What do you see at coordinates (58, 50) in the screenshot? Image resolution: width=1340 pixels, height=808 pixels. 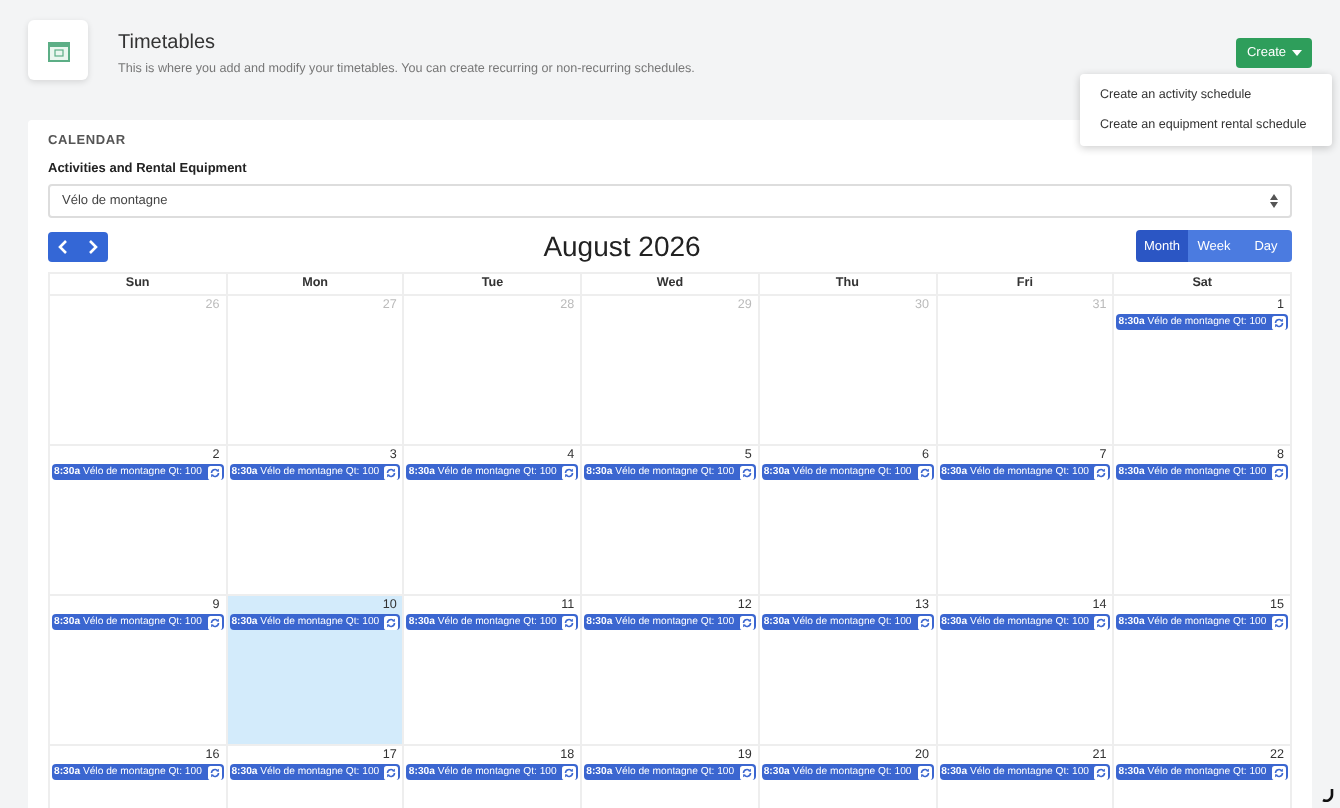 I see `calendar-icon` at bounding box center [58, 50].